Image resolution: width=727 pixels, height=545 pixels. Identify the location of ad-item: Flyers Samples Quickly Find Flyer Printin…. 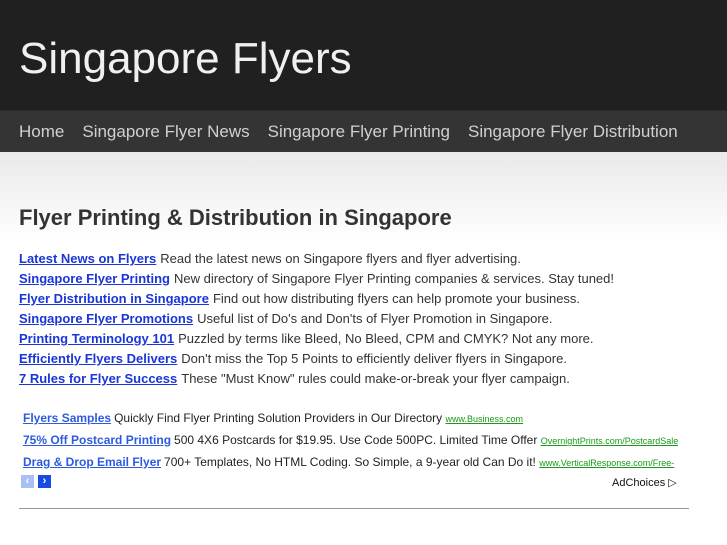
(350, 420).